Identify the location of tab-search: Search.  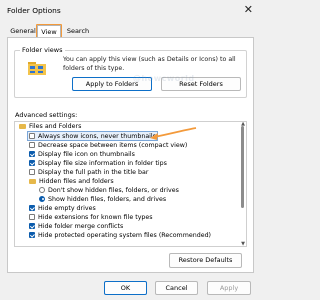
(78, 31).